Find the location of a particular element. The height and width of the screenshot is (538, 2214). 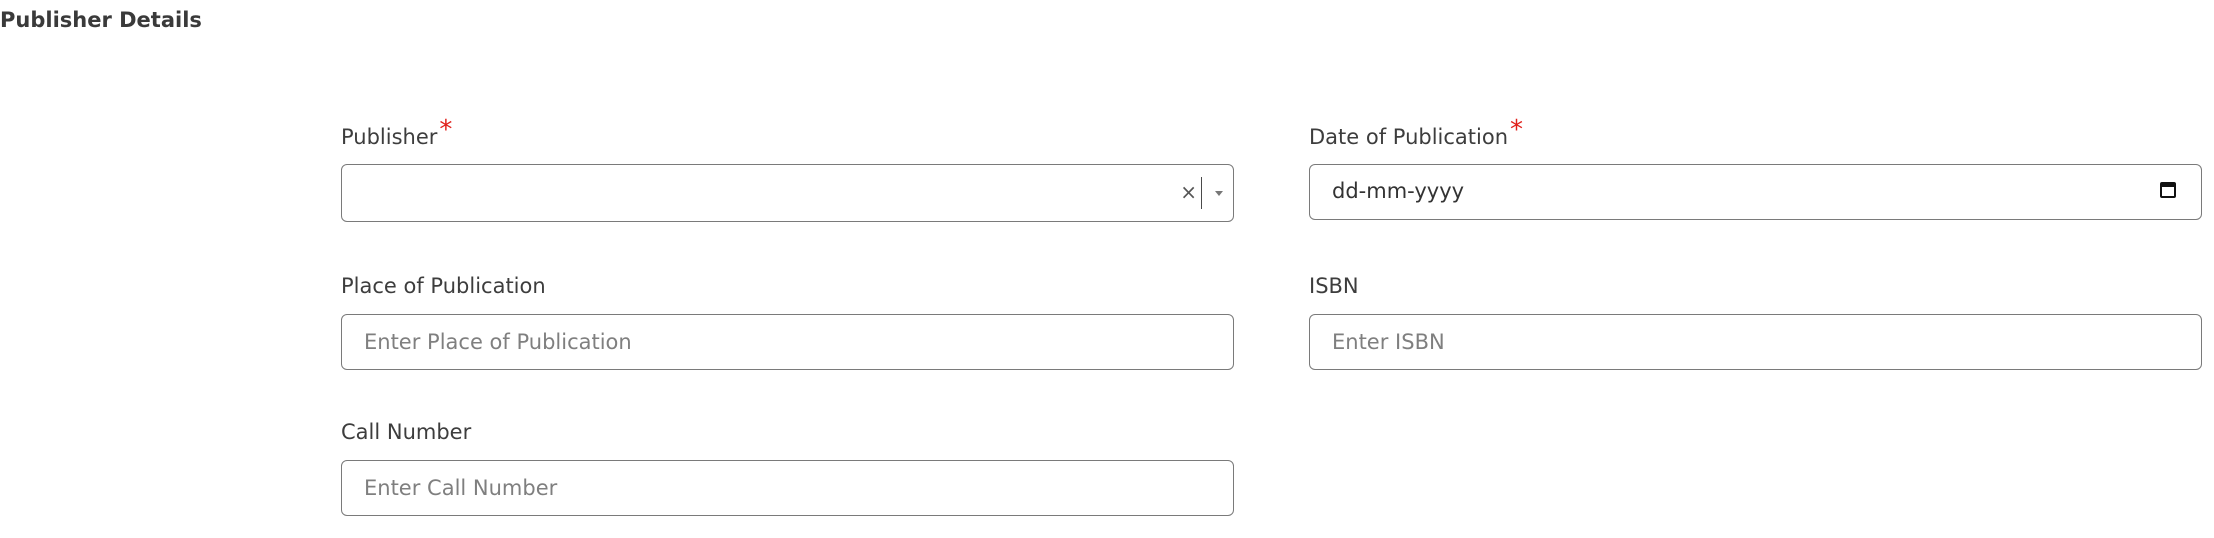

date-of-publication-field: Date of Publication* dd-mm-yyyy is located at coordinates (1755, 167).